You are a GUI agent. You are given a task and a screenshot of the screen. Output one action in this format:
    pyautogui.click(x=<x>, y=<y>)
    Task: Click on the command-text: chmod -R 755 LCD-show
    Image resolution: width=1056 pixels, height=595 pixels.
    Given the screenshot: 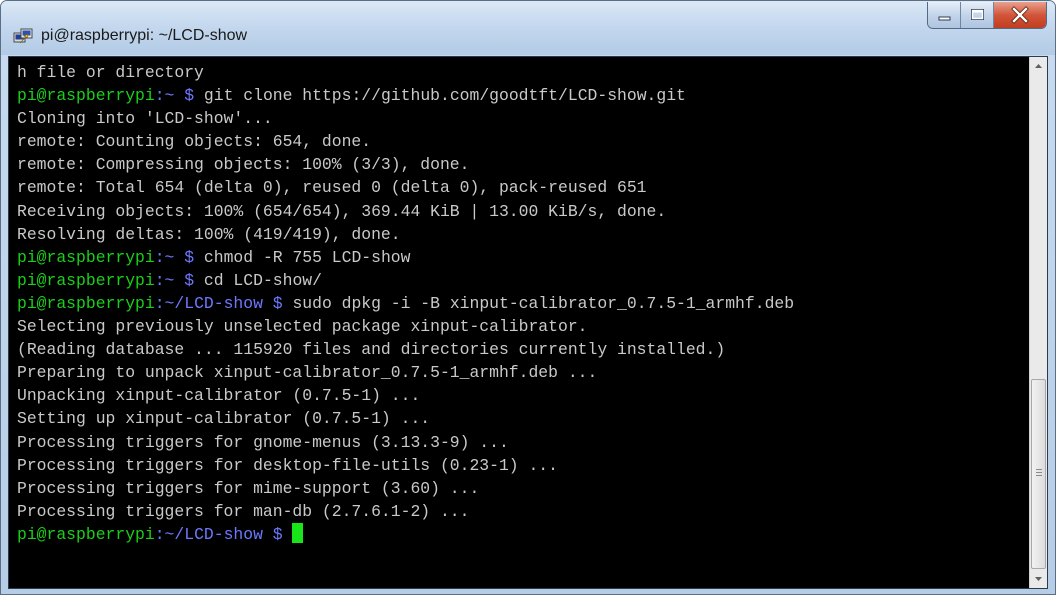 What is the action you would take?
    pyautogui.click(x=307, y=257)
    